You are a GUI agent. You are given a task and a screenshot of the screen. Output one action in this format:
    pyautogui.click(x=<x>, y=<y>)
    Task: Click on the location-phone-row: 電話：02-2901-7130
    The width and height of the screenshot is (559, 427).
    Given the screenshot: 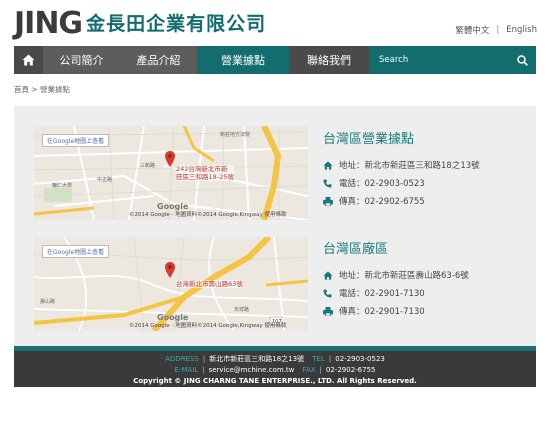 What is the action you would take?
    pyautogui.click(x=396, y=293)
    